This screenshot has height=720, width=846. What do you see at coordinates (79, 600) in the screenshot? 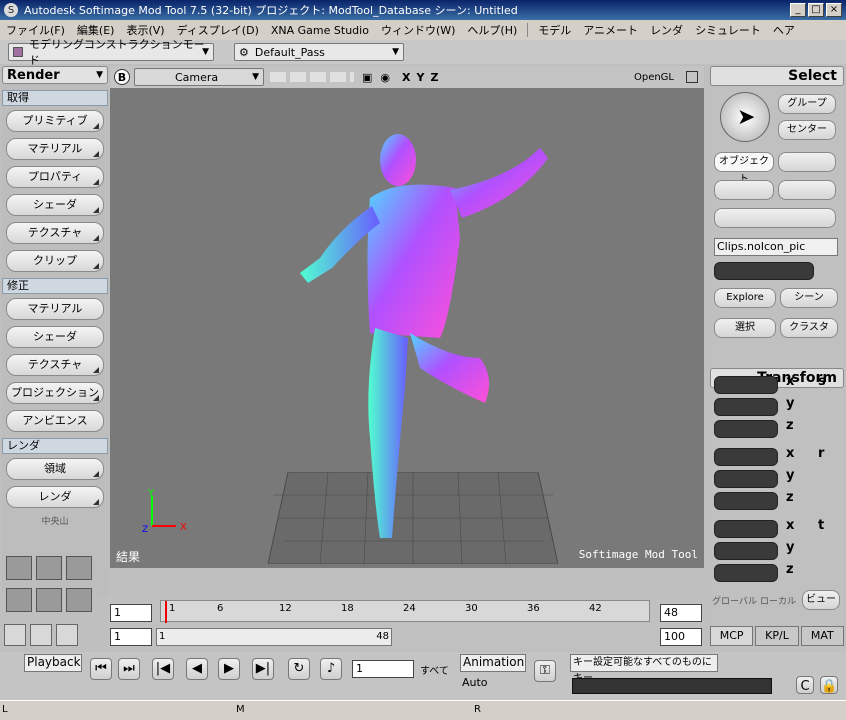
I see `layout-grid-icon` at bounding box center [79, 600].